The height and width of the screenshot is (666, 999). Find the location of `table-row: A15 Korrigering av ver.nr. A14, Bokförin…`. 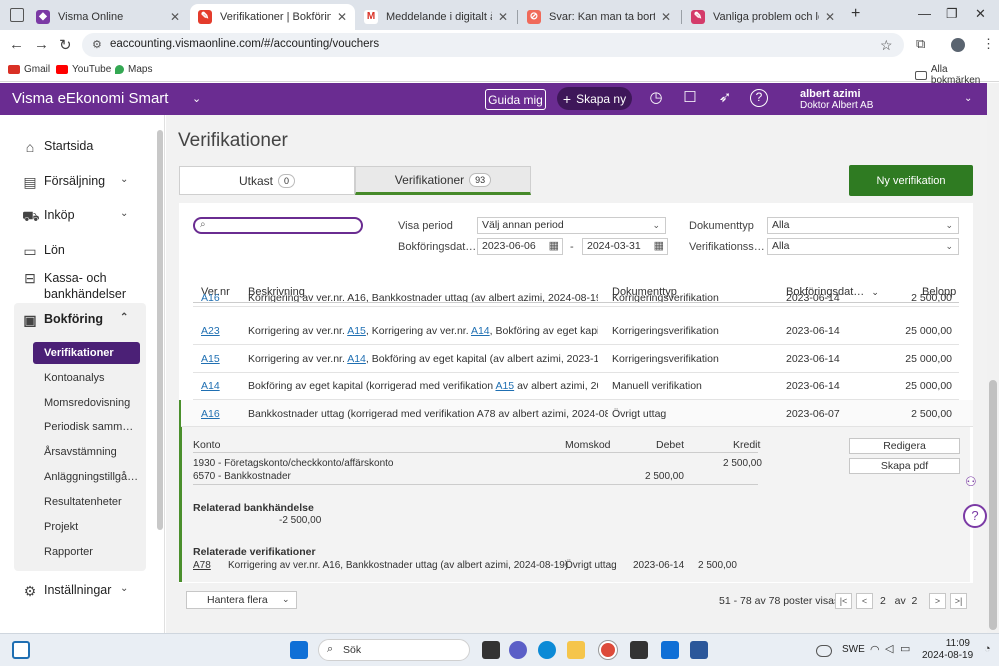

table-row: A15 Korrigering av ver.nr. A14, Bokförin… is located at coordinates (576, 359).